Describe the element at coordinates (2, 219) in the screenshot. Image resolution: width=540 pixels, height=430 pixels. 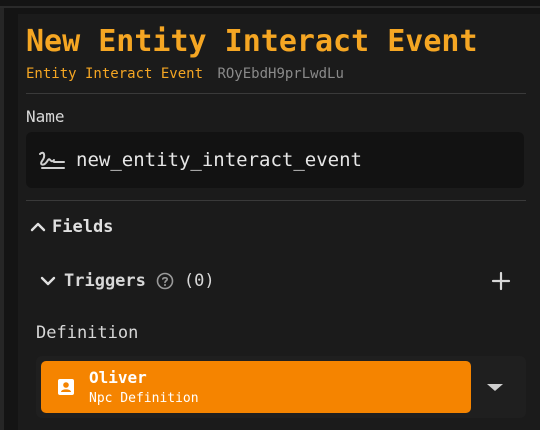
I see `left-scroll-edge` at that location.